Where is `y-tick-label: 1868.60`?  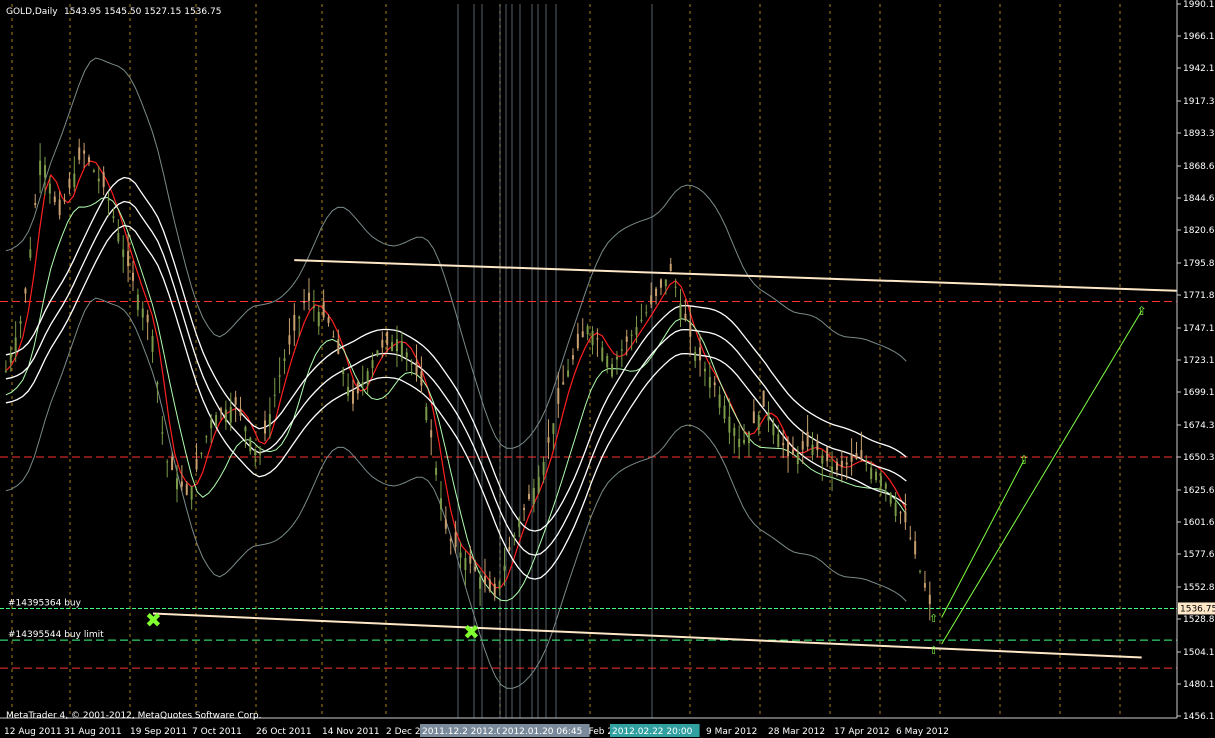 y-tick-label: 1868.60 is located at coordinates (1199, 167).